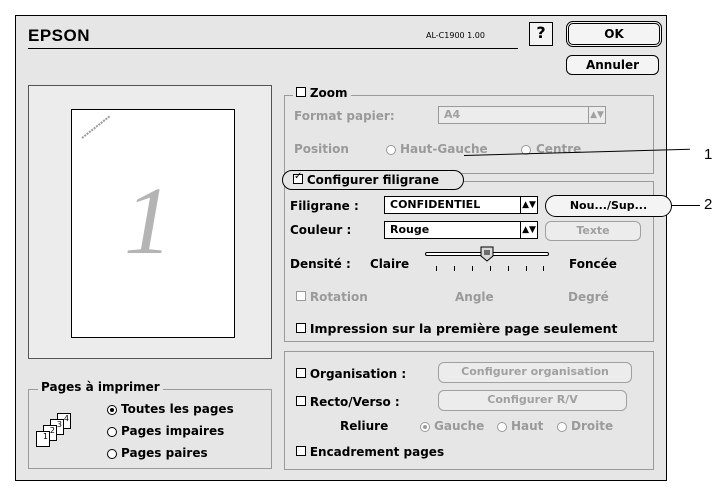  I want to click on configure-watermark-checkbox: ✓, so click(298, 177).